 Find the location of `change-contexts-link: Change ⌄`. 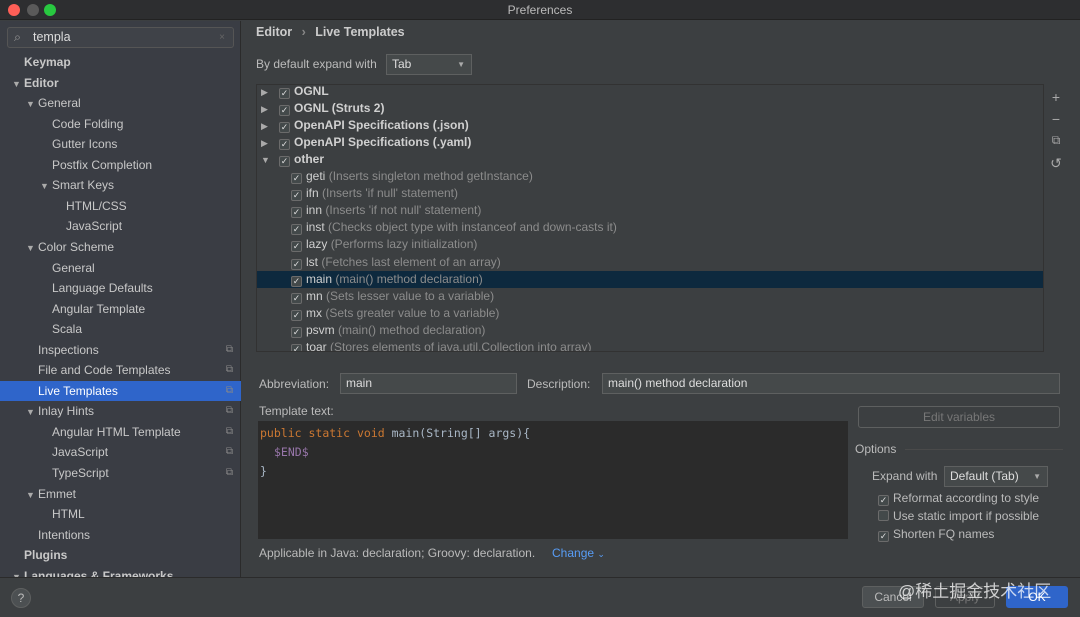

change-contexts-link: Change ⌄ is located at coordinates (578, 553).